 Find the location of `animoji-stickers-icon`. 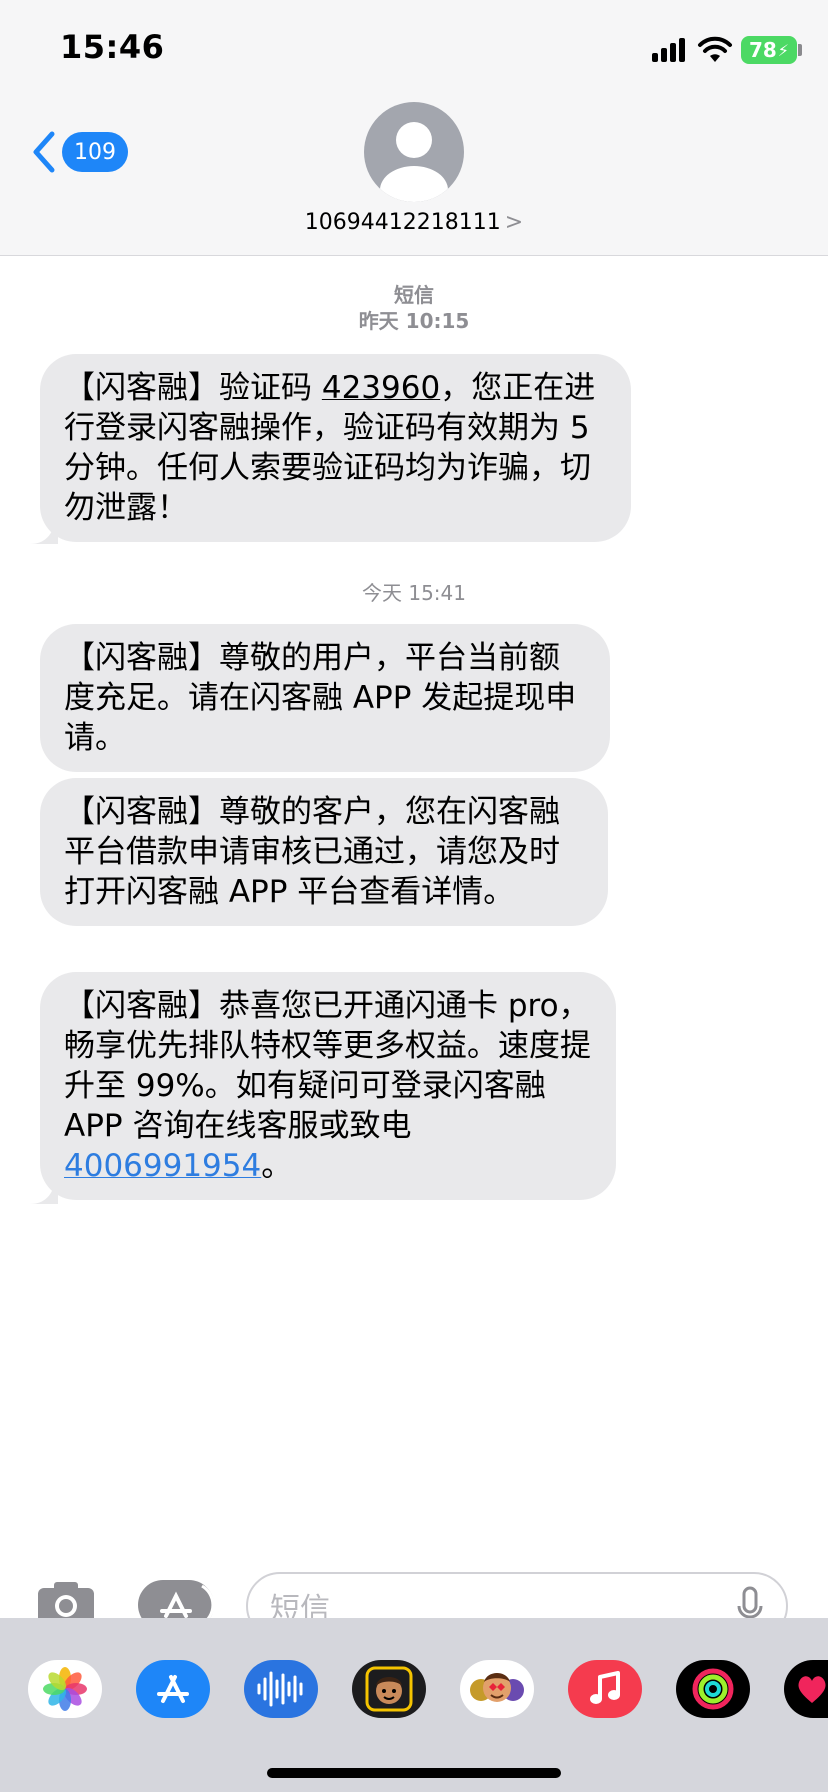

animoji-stickers-icon is located at coordinates (497, 1689).